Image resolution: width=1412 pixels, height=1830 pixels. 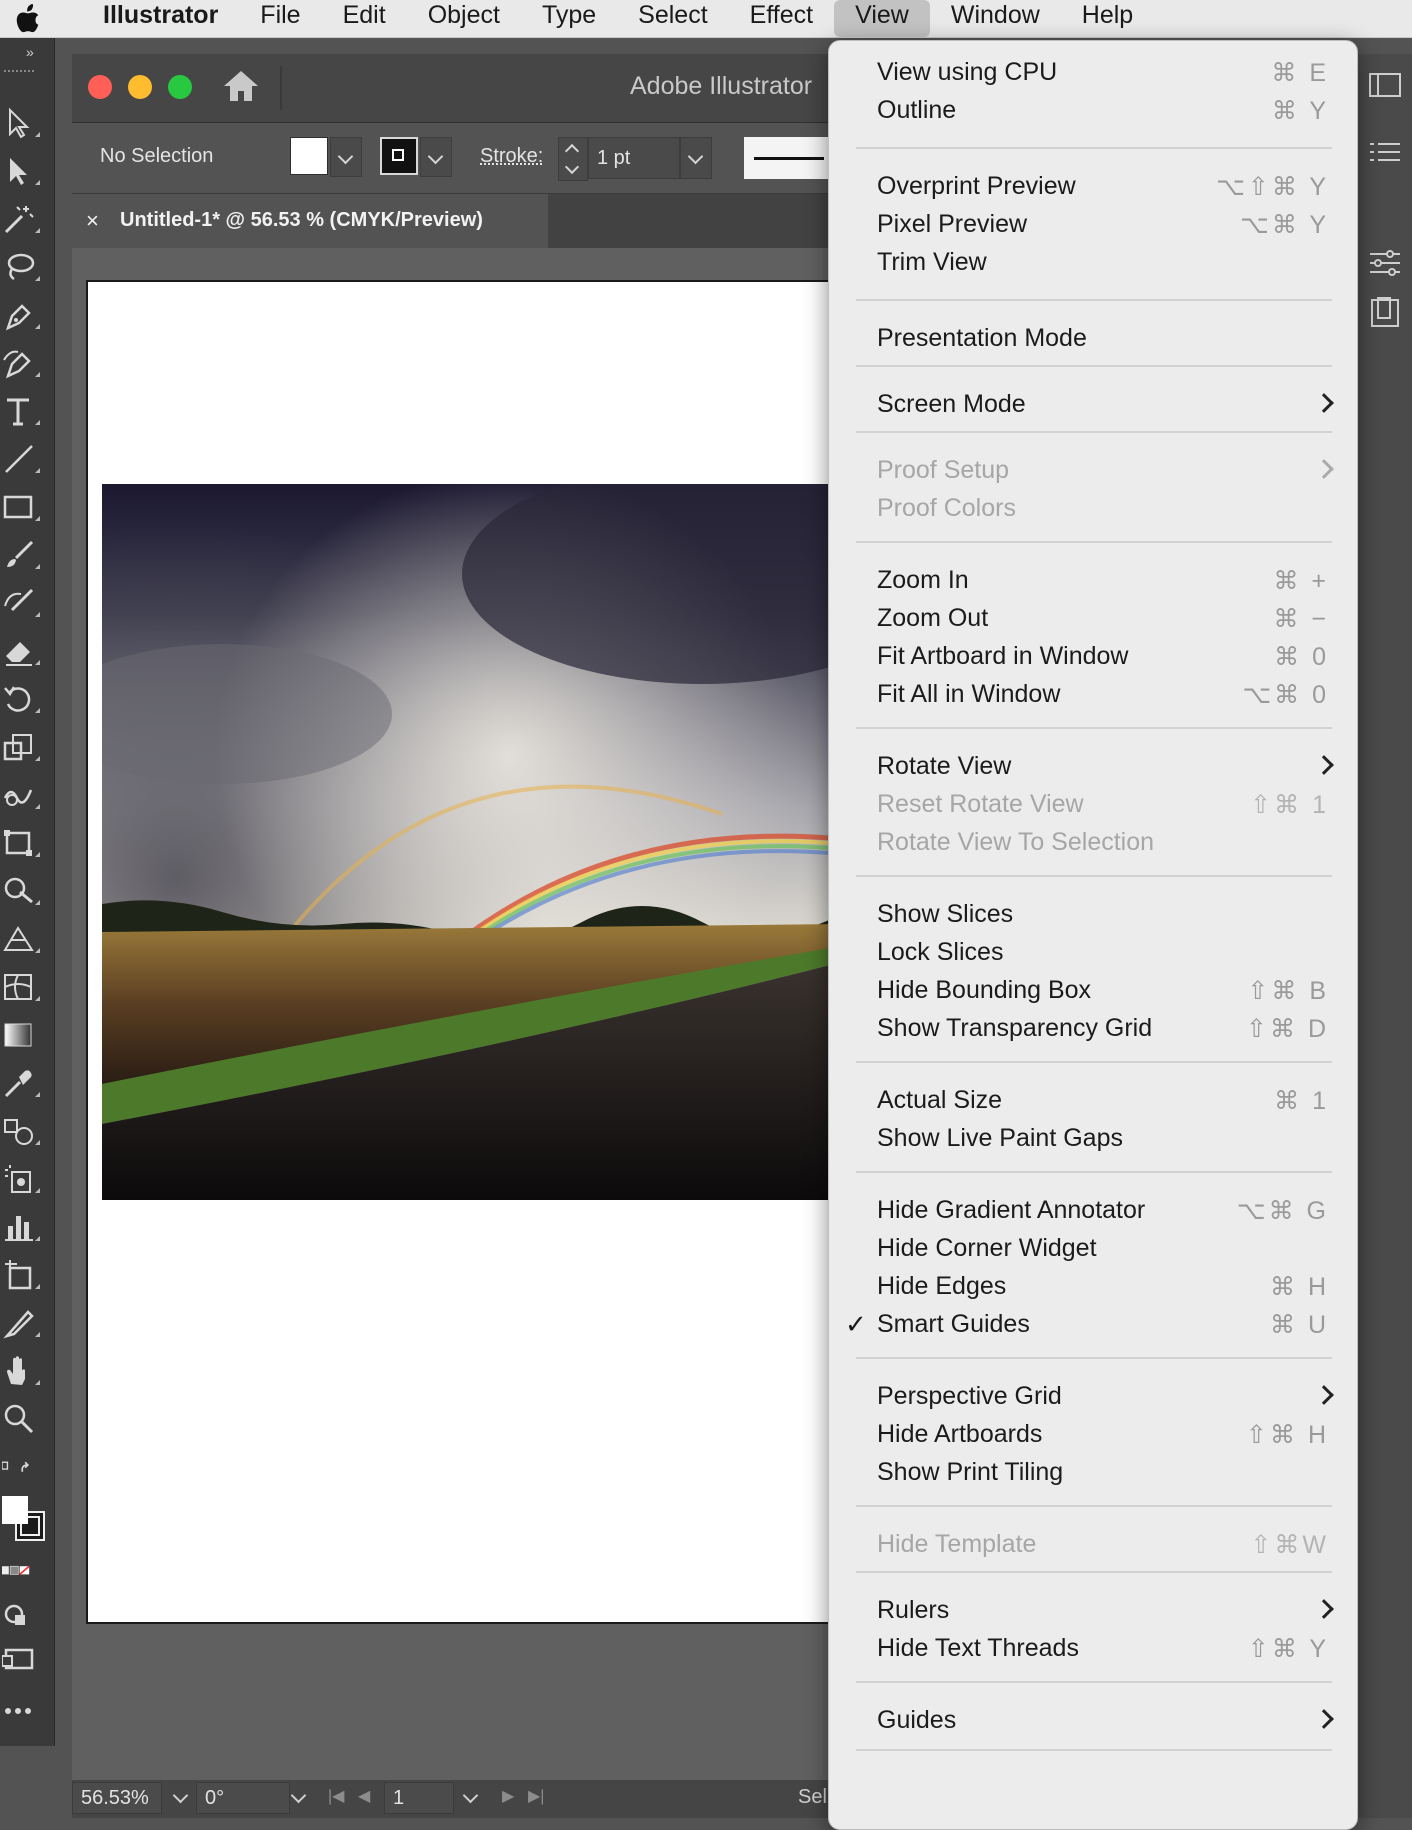 What do you see at coordinates (22, 939) in the screenshot?
I see `perspective-grid-tool-icon` at bounding box center [22, 939].